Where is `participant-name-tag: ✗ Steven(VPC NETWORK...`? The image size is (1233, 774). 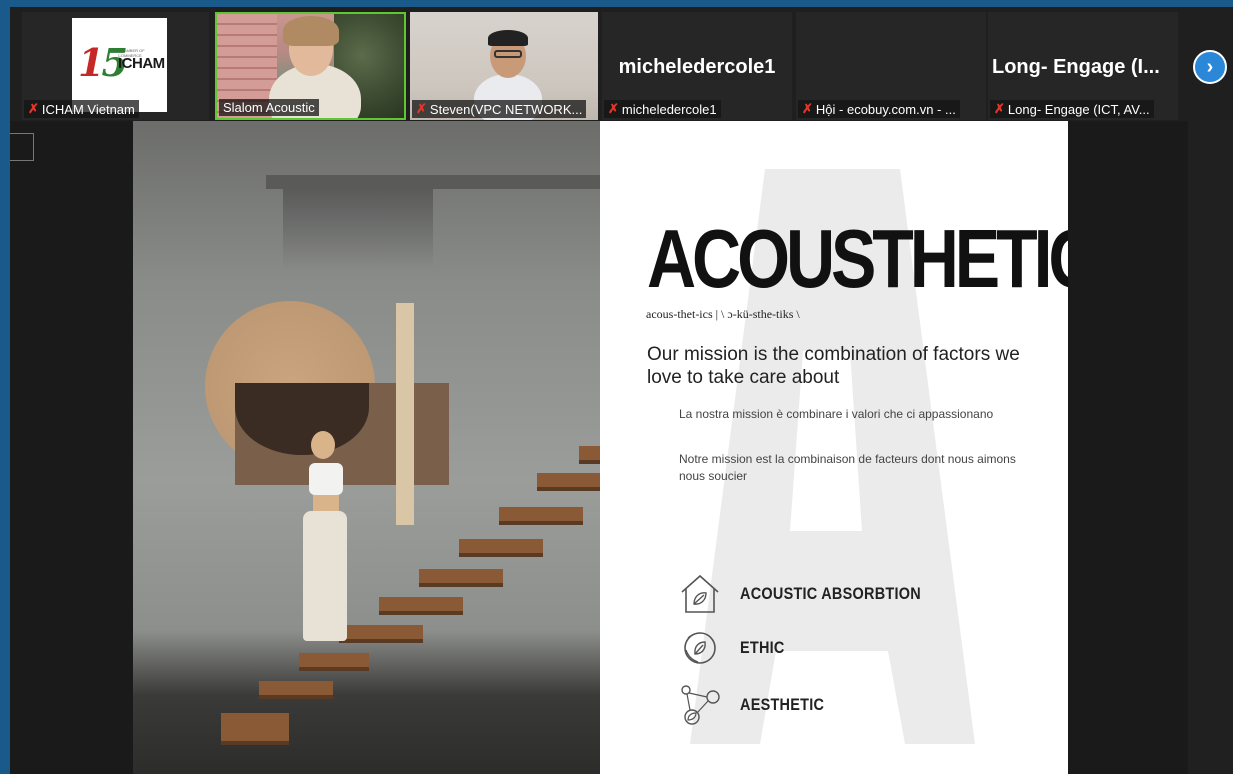
participant-name-tag: ✗ Steven(VPC NETWORK... is located at coordinates (499, 109).